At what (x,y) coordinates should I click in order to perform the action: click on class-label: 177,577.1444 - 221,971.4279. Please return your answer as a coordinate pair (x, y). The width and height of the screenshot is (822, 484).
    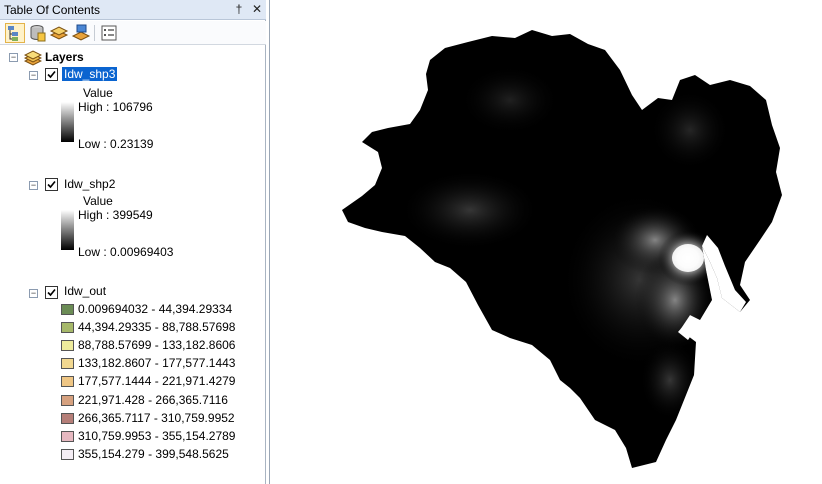
    Looking at the image, I should click on (157, 381).